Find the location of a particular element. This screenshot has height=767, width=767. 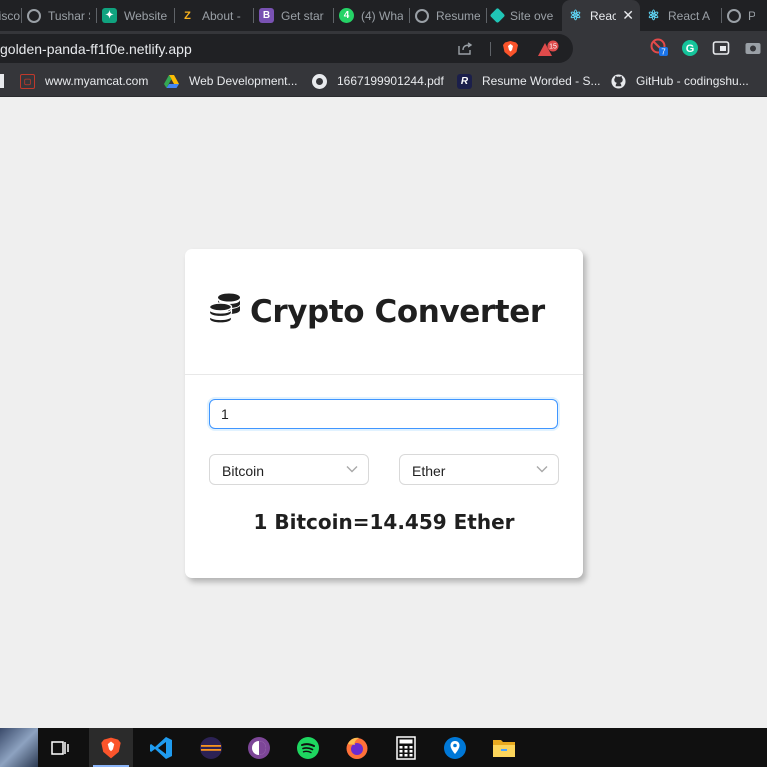

grammarly-icon: G is located at coordinates (690, 48).